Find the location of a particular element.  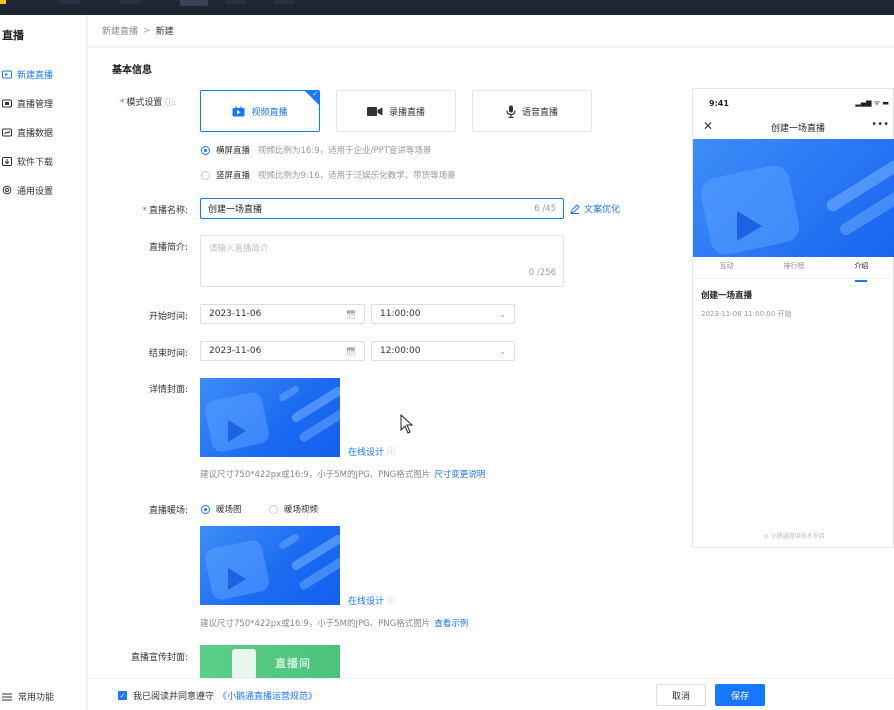

sidebar-item-download: 软件下载 is located at coordinates (43, 161).